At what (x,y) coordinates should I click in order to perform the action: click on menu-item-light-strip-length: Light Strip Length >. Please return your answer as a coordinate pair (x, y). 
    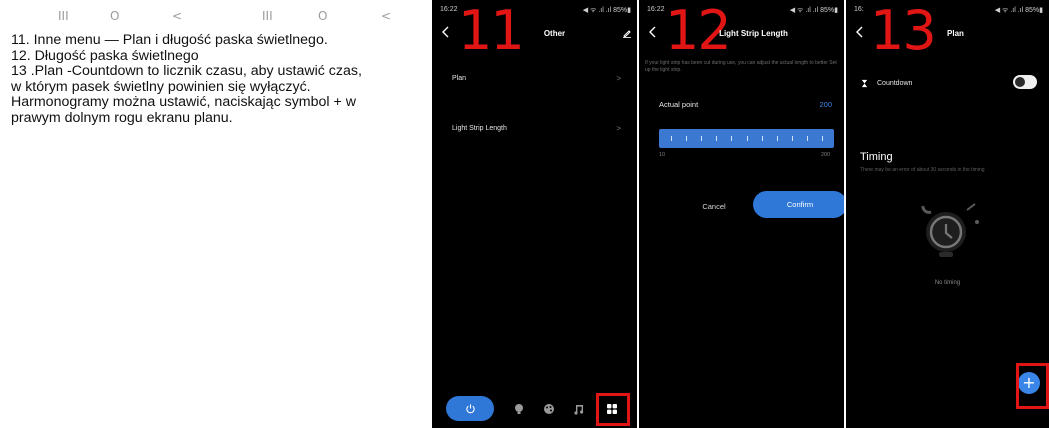
    Looking at the image, I should click on (536, 128).